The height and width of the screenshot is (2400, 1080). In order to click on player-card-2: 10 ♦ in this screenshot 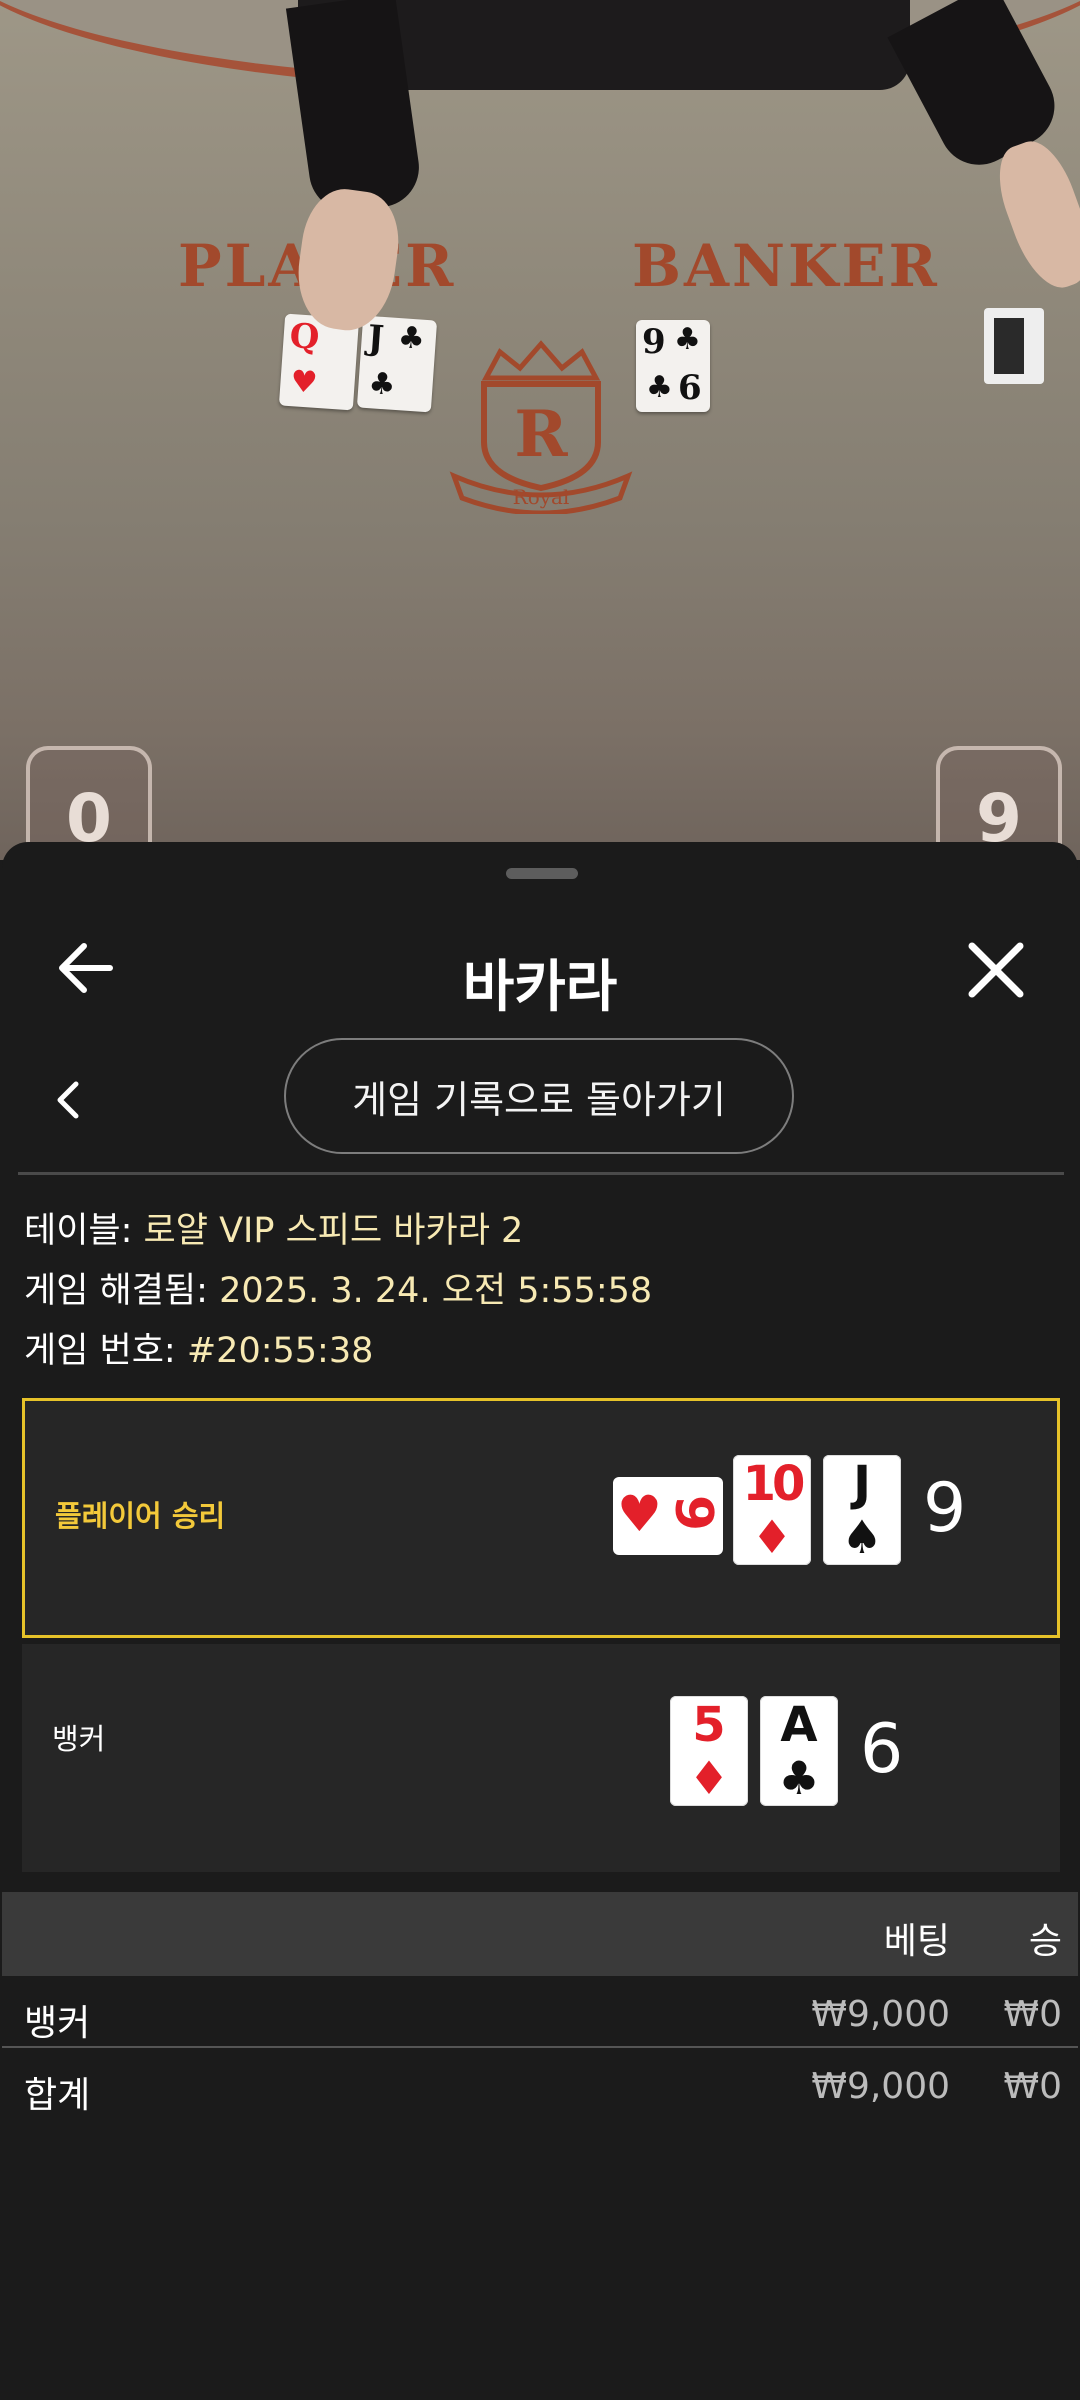, I will do `click(772, 1510)`.